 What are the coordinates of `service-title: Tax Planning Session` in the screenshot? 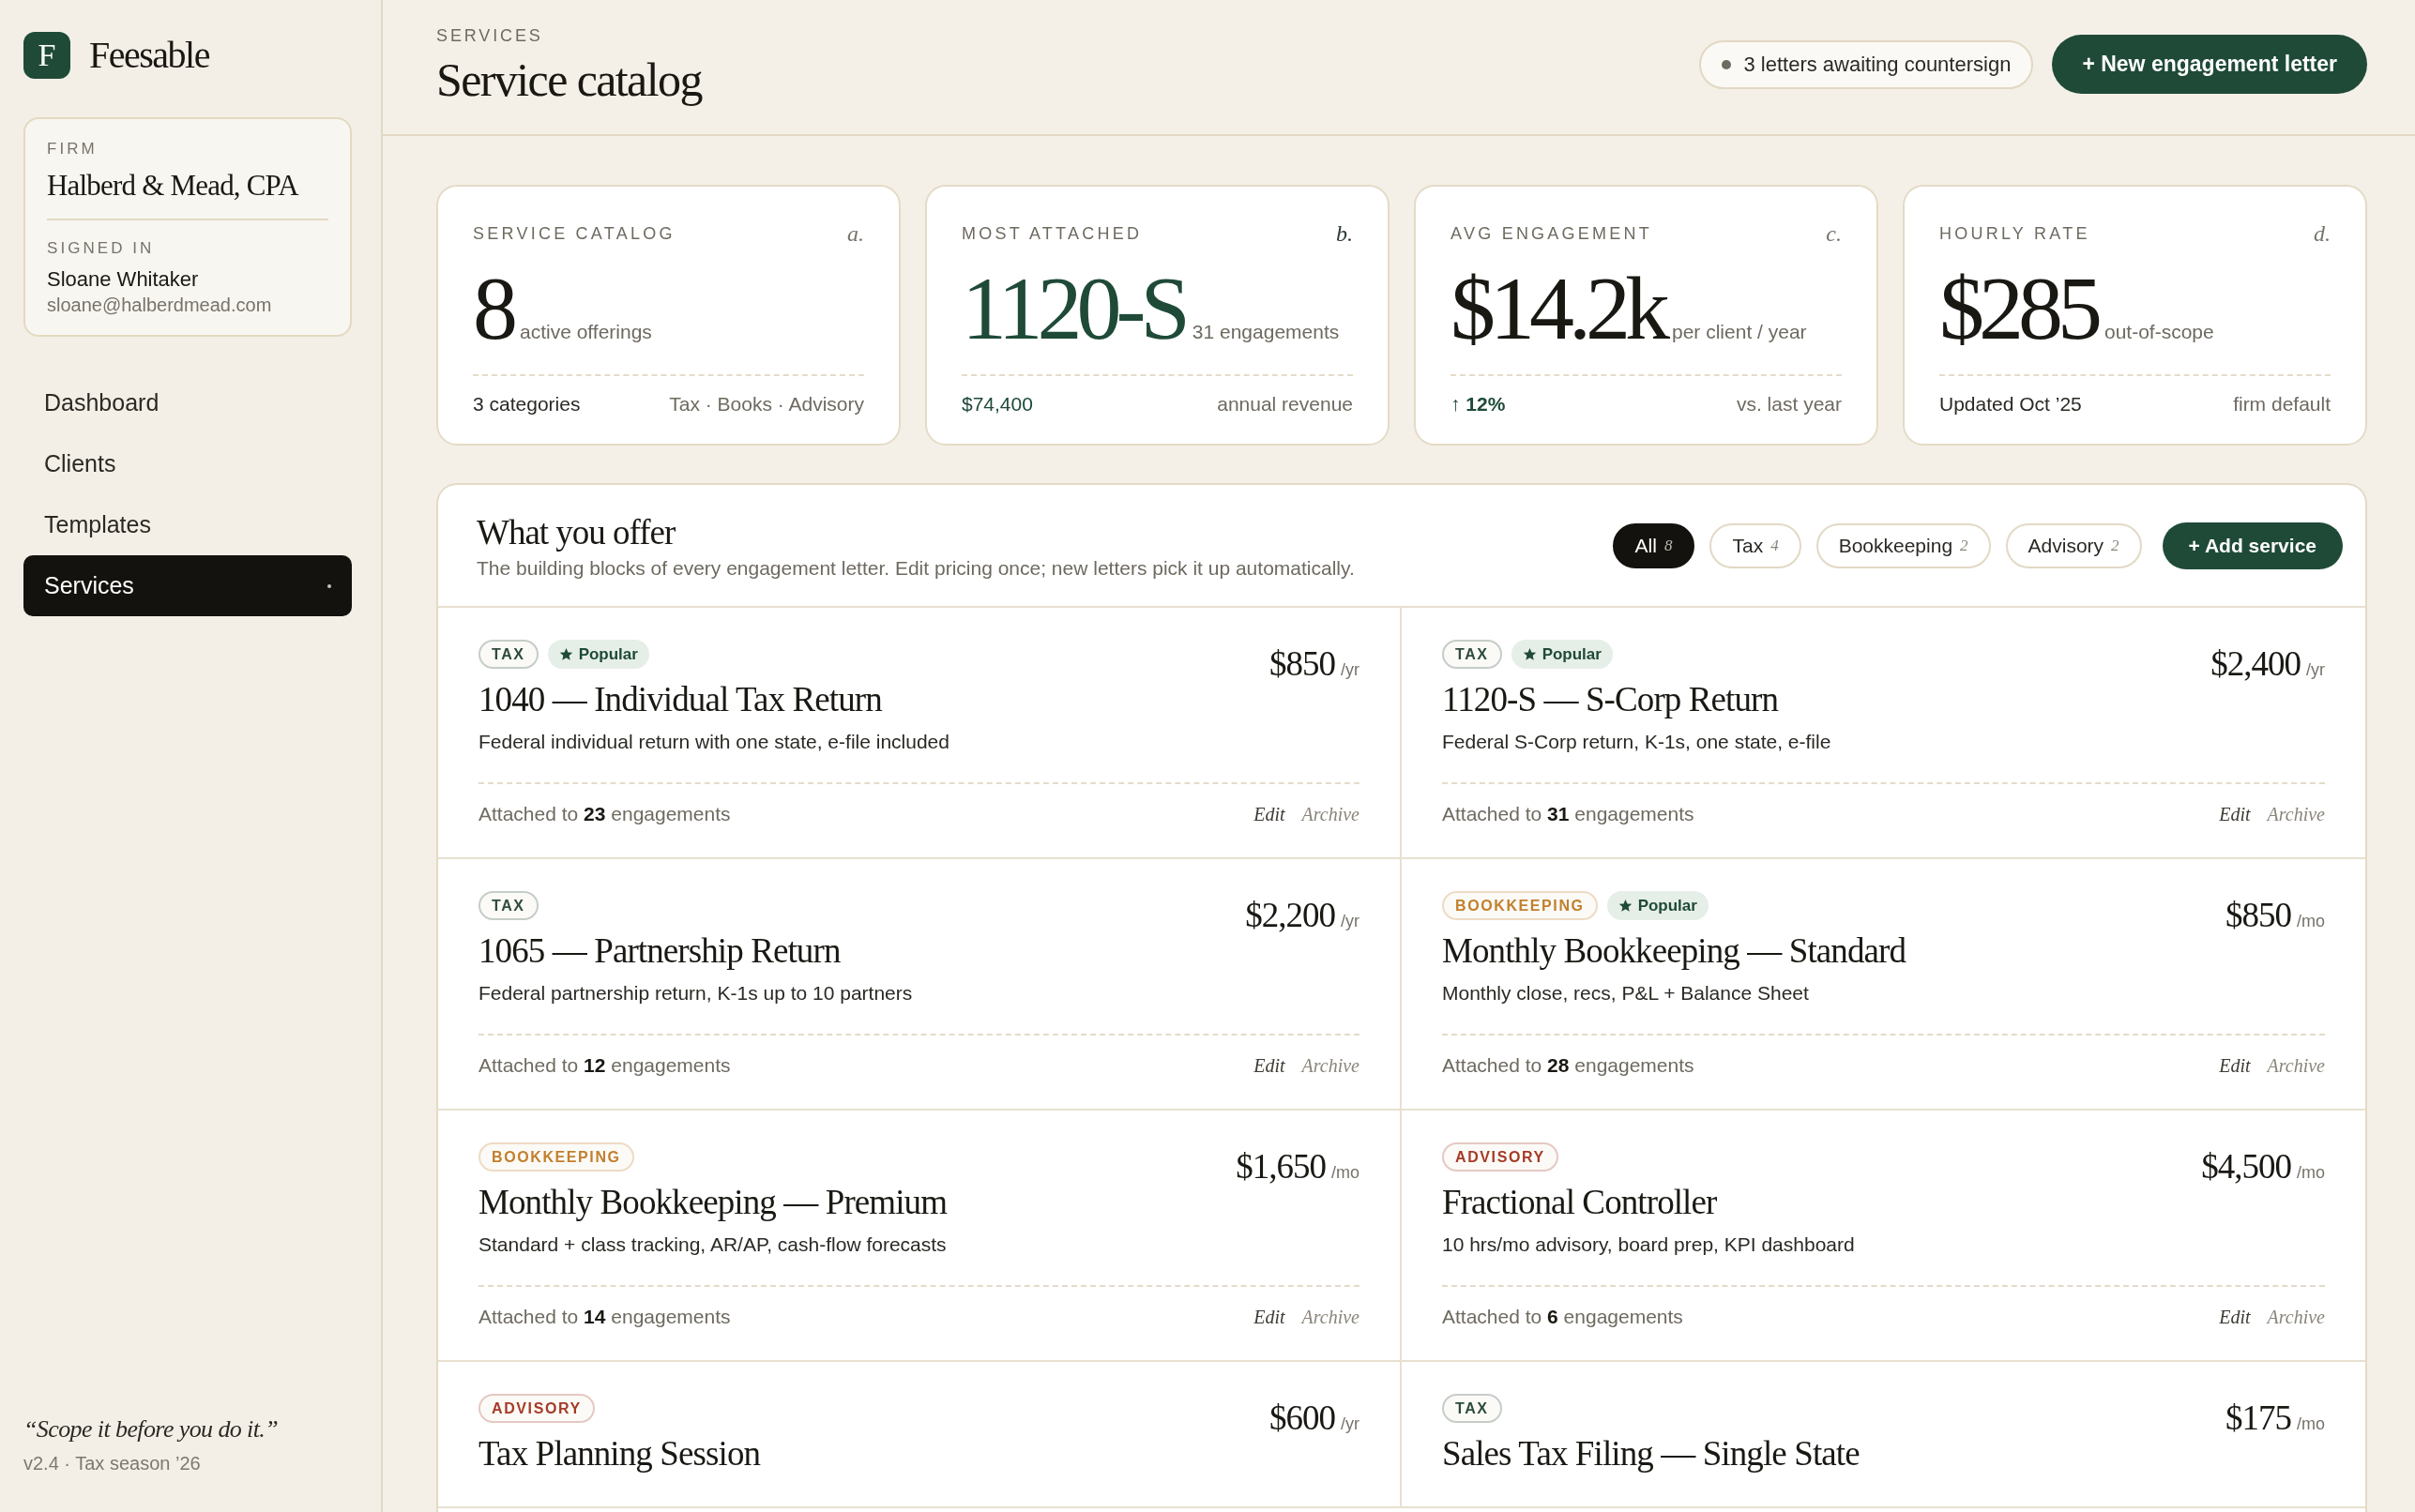 It's located at (619, 1453).